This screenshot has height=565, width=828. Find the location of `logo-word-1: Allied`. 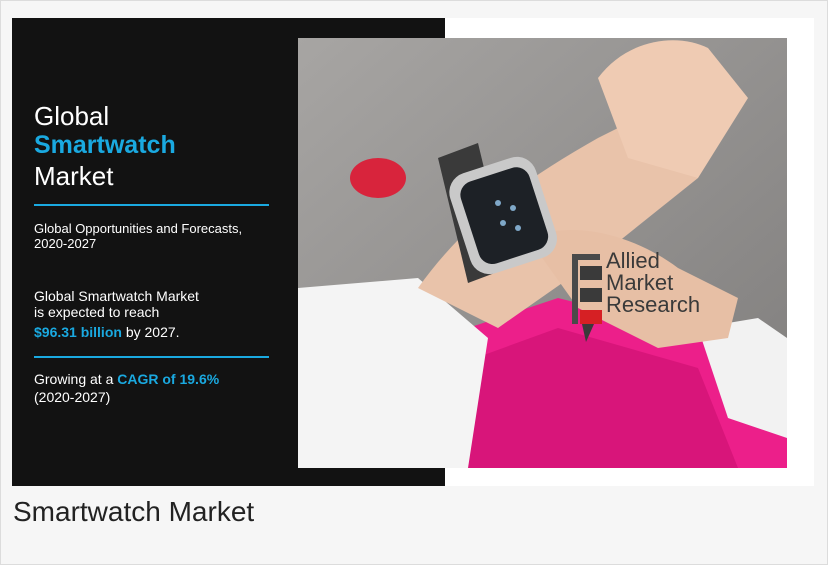

logo-word-1: Allied is located at coordinates (633, 260).